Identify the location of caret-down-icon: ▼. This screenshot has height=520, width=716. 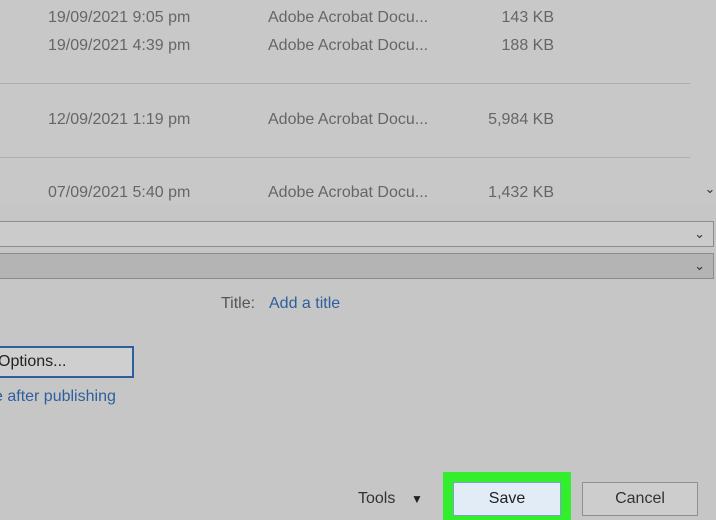
(417, 499).